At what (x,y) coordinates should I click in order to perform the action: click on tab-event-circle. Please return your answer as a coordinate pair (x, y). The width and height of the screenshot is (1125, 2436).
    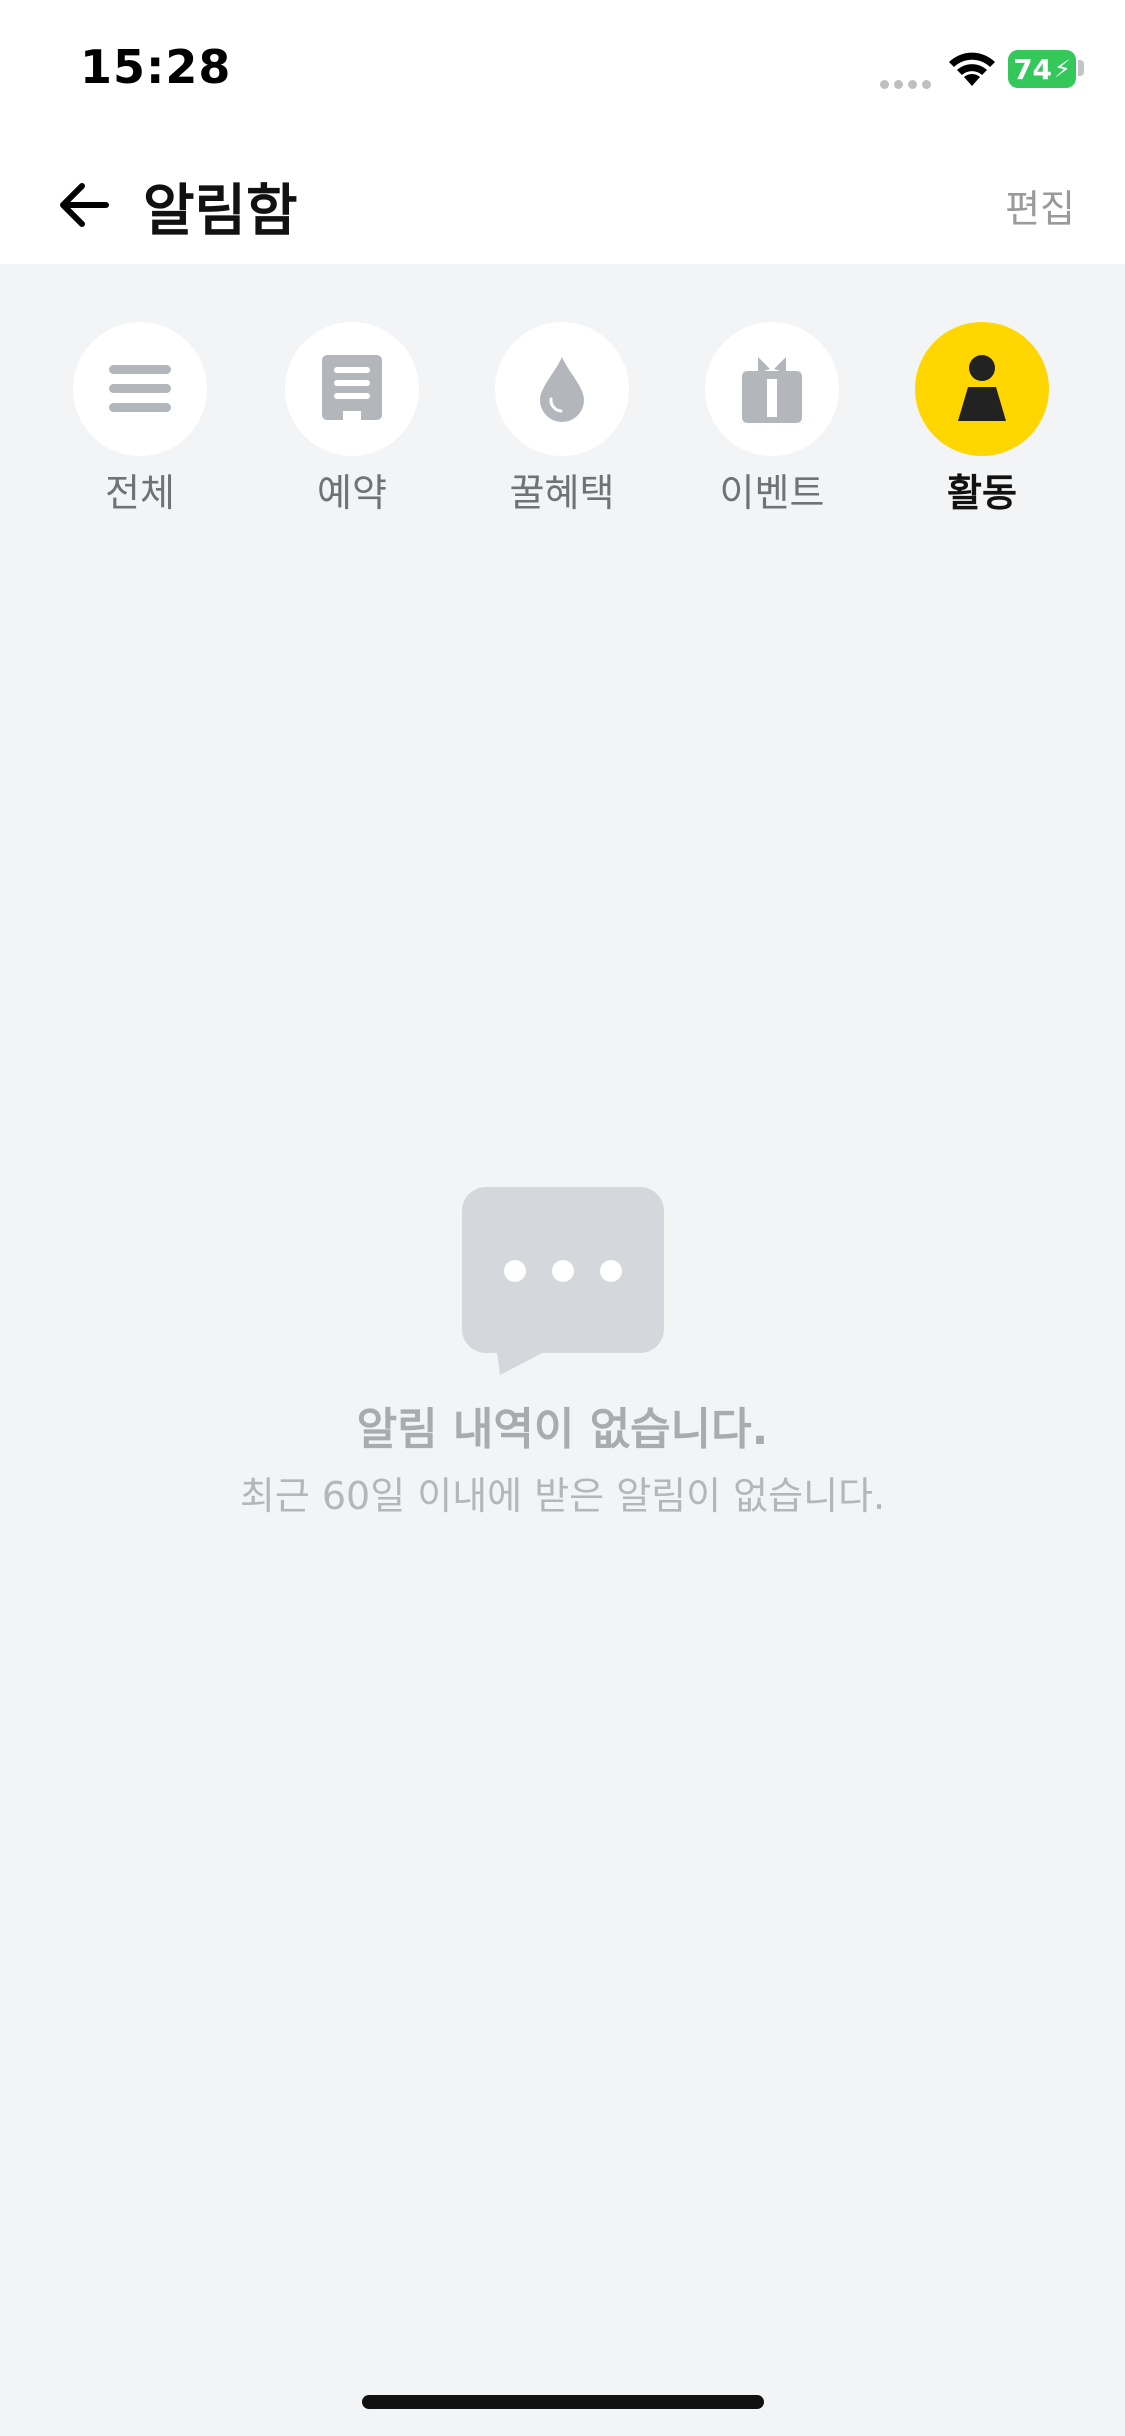
    Looking at the image, I should click on (772, 389).